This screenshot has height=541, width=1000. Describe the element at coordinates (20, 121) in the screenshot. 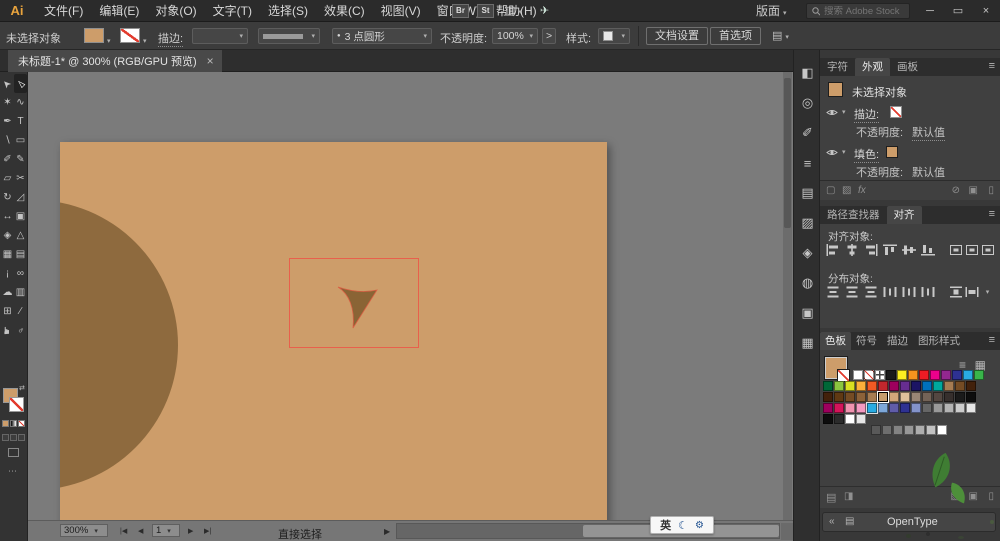

I see `type-tool: T` at that location.